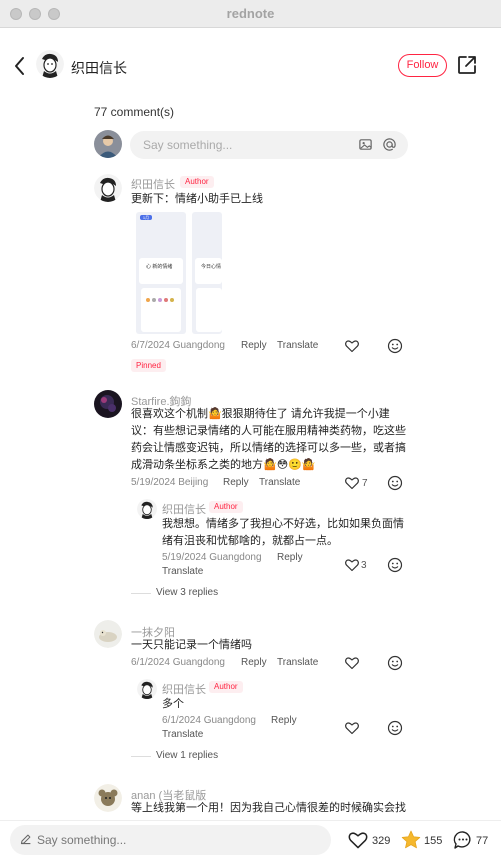  I want to click on reply-text-line: 绪有沮丧和忧郁啥的，就都占一点。, so click(250, 541).